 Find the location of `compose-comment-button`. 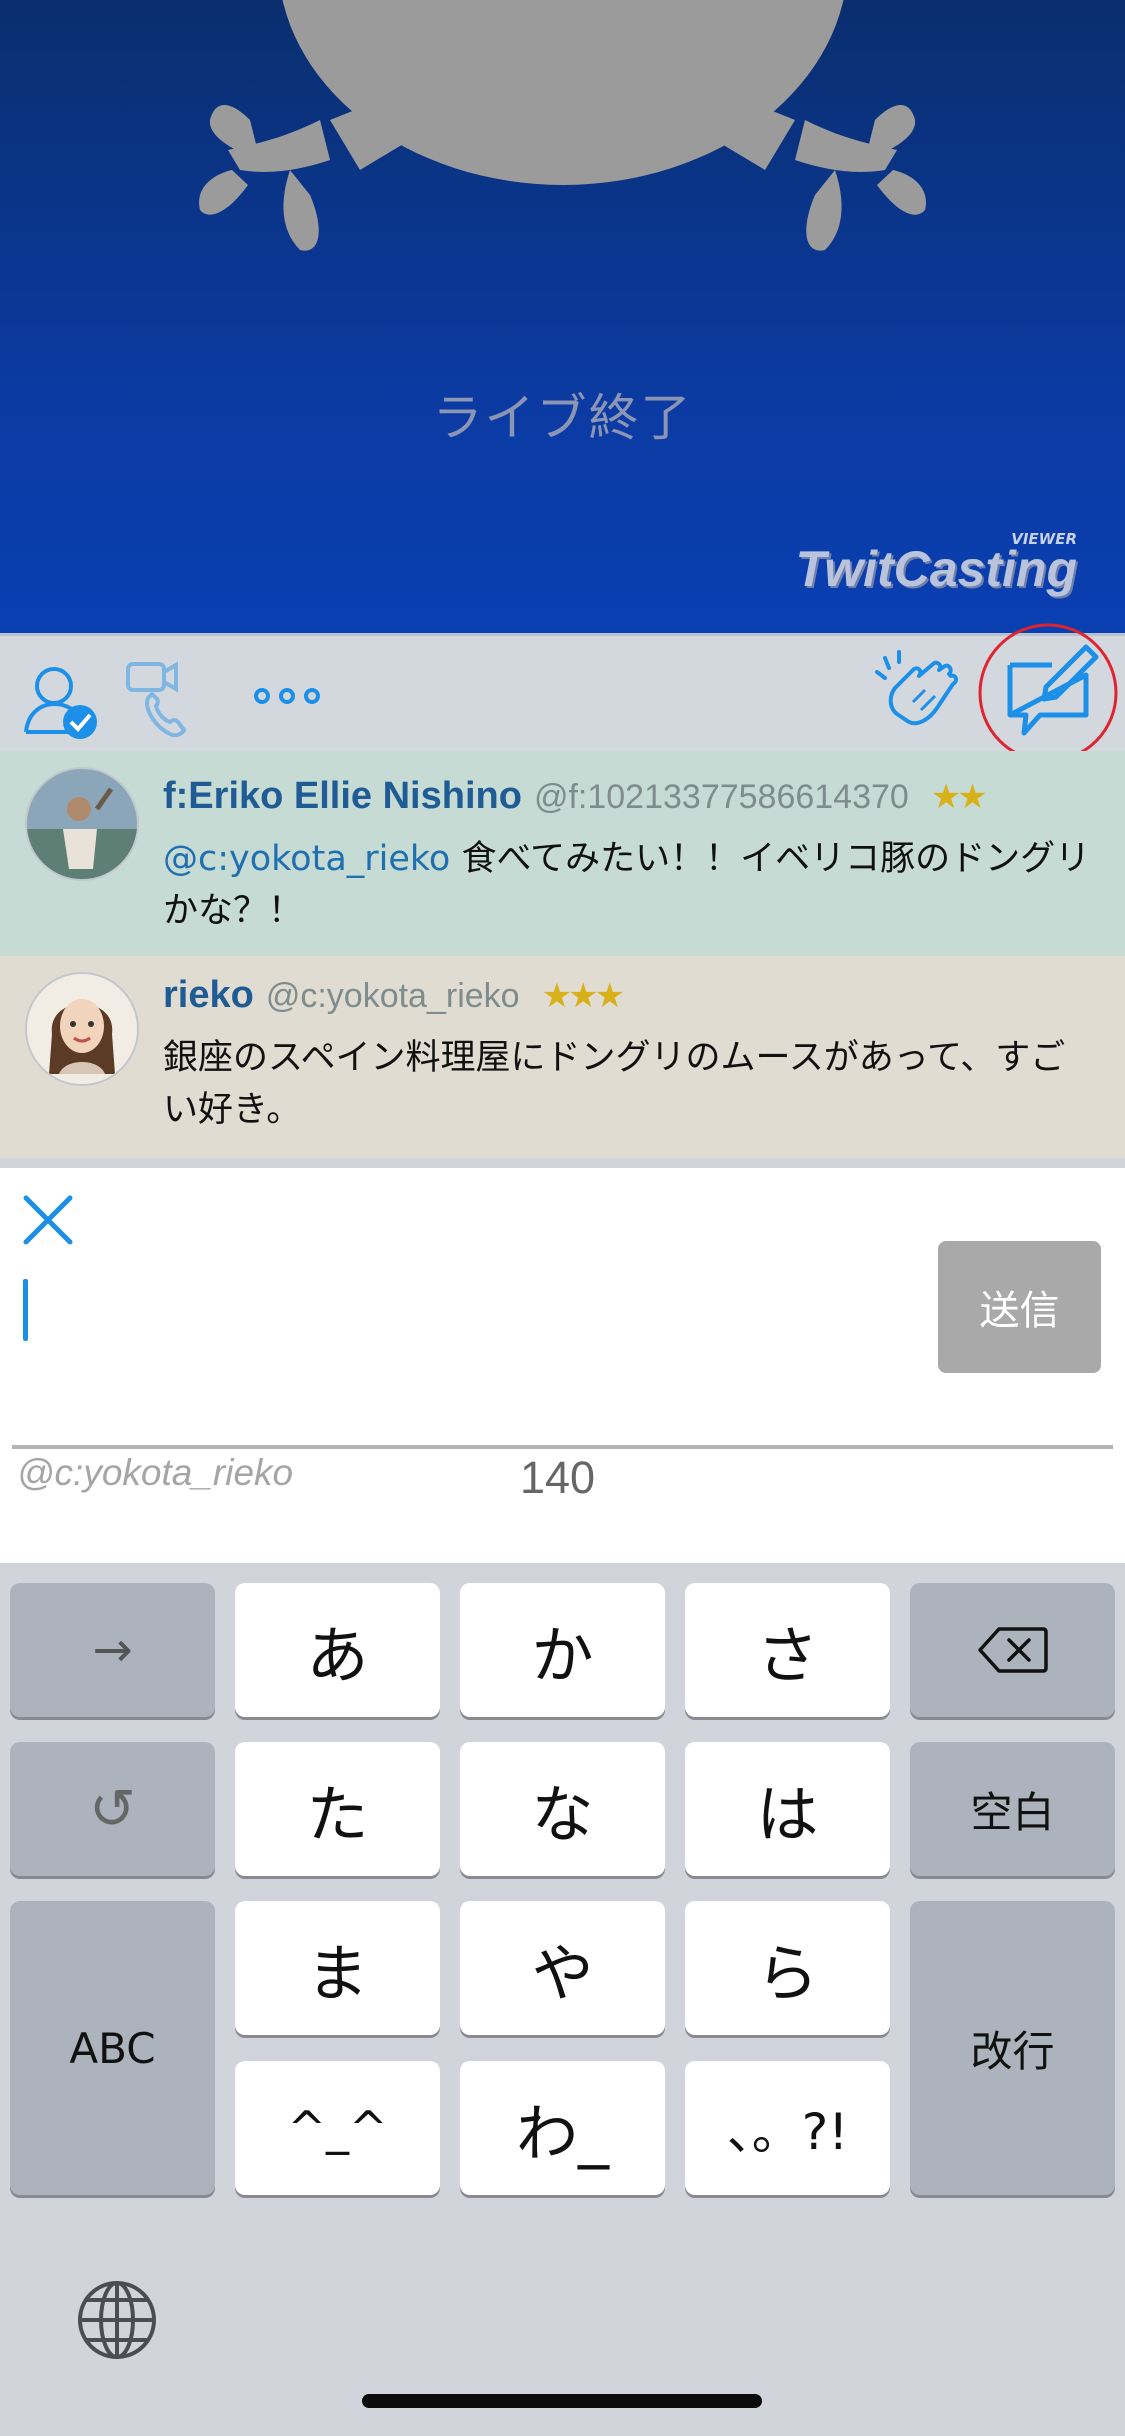

compose-comment-button is located at coordinates (1048, 693).